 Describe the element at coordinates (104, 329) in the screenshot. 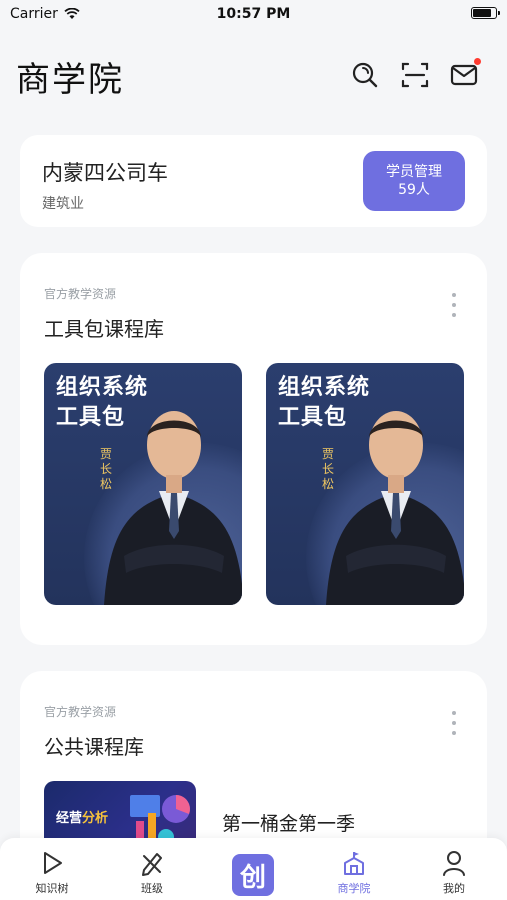

I see `section-title: 工具包课程库` at that location.